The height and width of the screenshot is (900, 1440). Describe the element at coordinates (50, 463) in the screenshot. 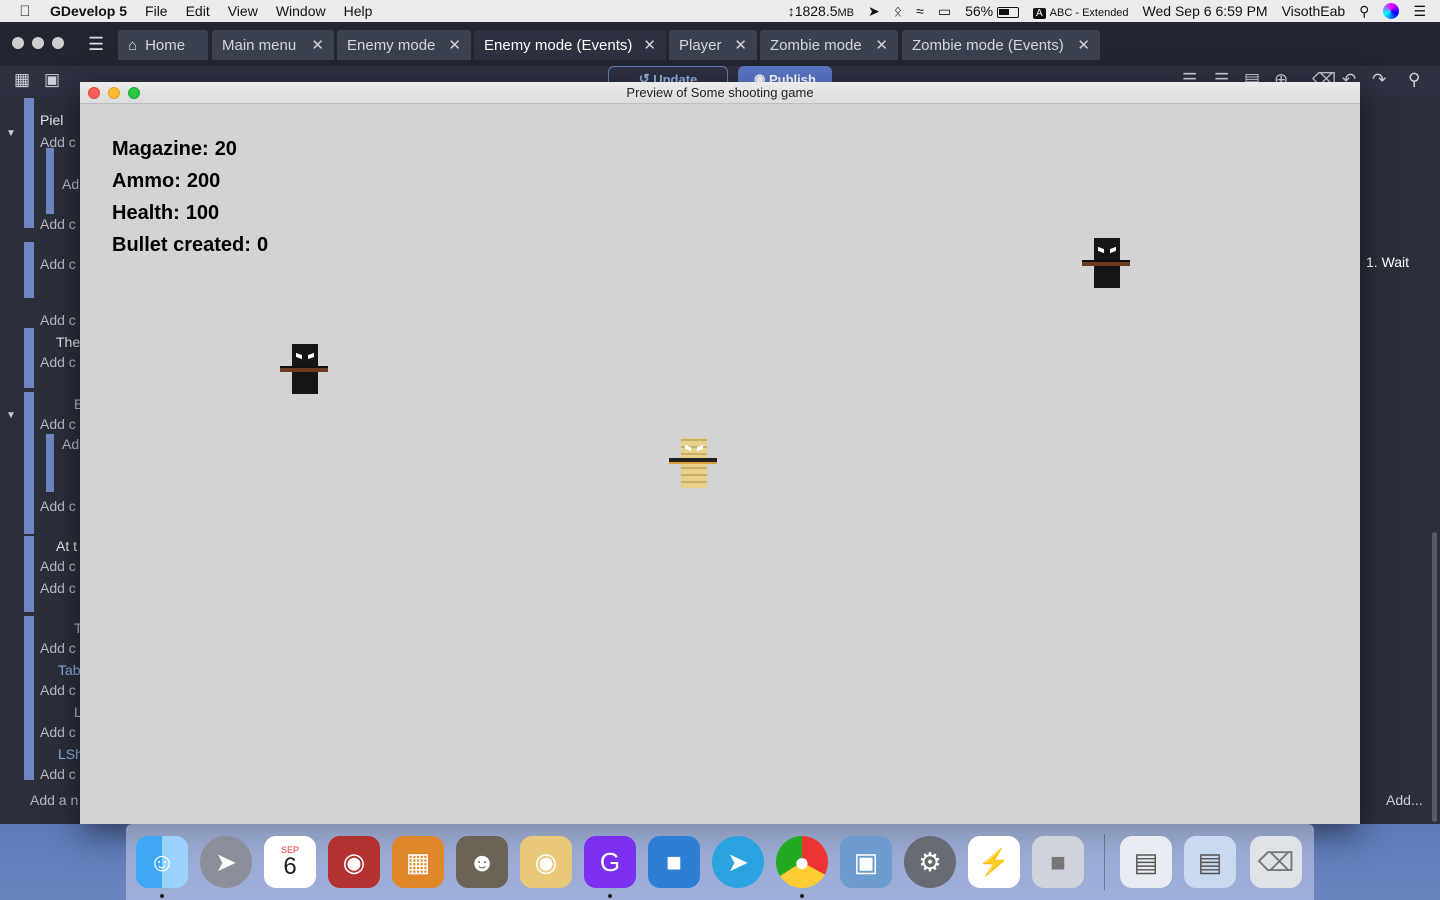

I see `subevent-bar` at that location.